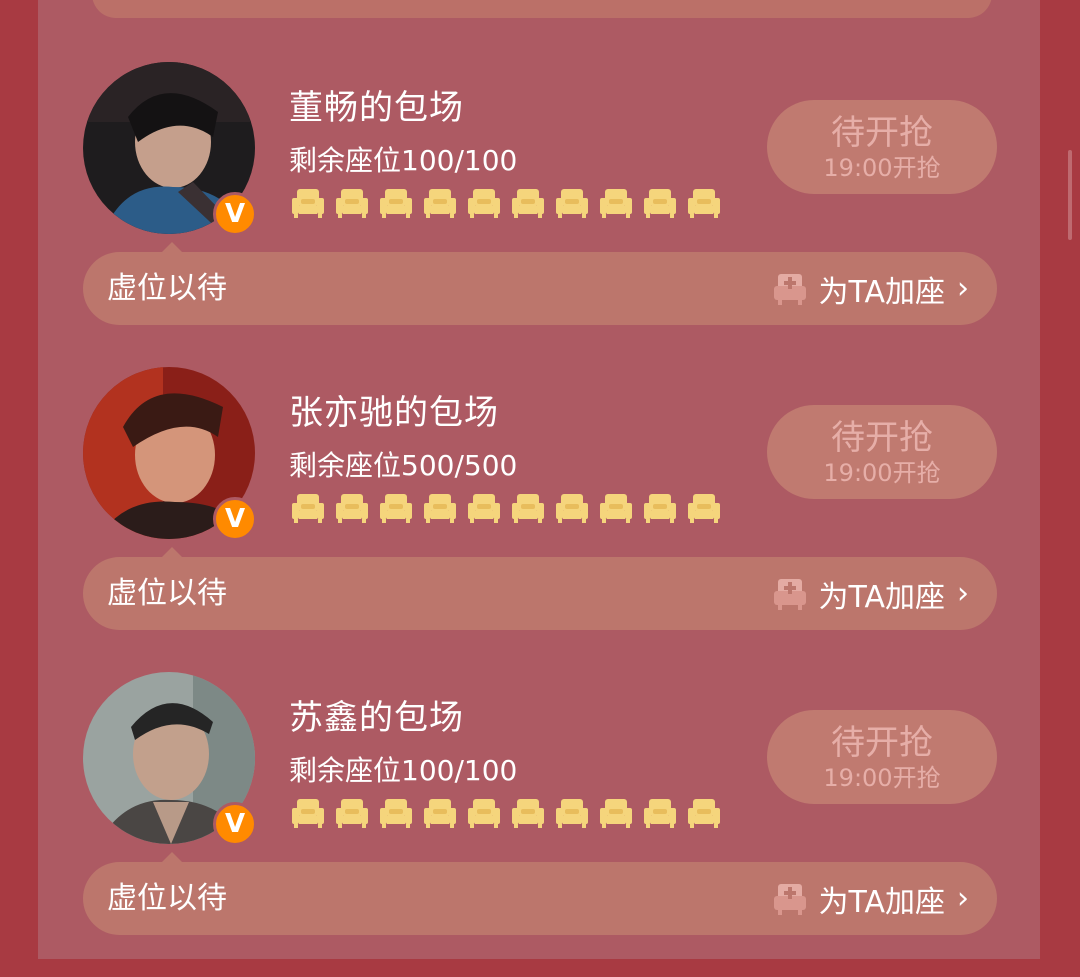  What do you see at coordinates (394, 413) in the screenshot?
I see `session-title: 张亦驰的包场` at bounding box center [394, 413].